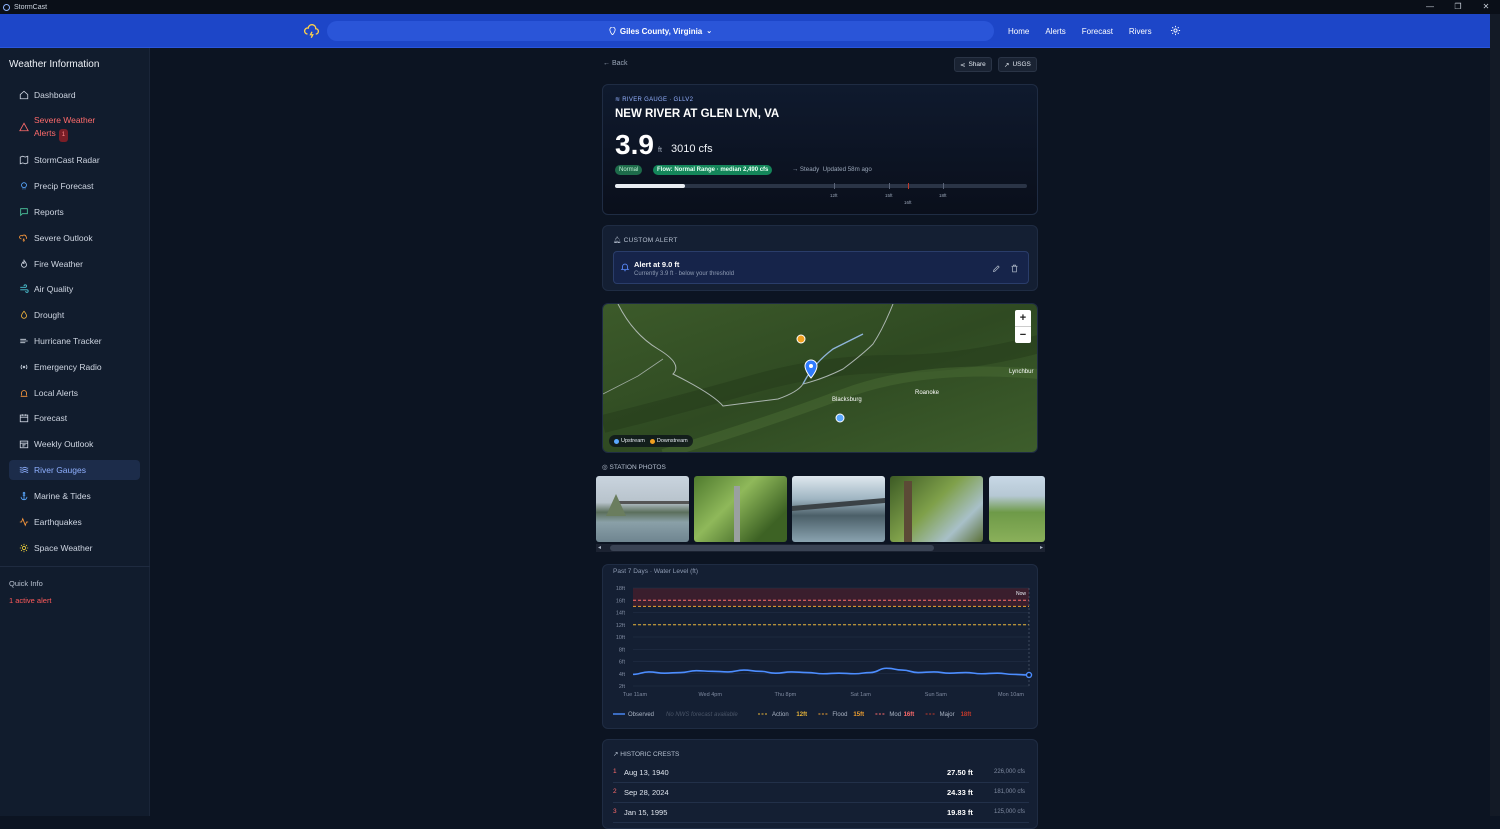  I want to click on crest-rank: 2, so click(615, 791).